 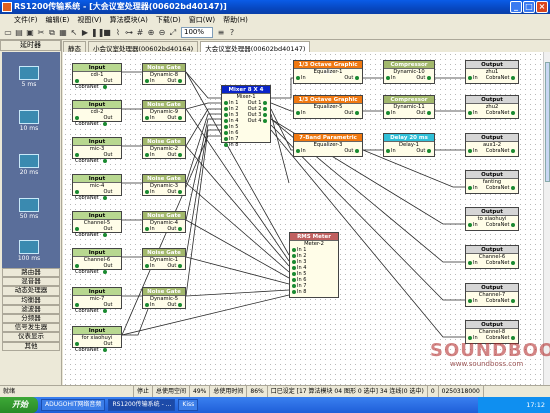 What do you see at coordinates (29, 209) in the screenshot?
I see `delay-50ms-item: 50 ms` at bounding box center [29, 209].